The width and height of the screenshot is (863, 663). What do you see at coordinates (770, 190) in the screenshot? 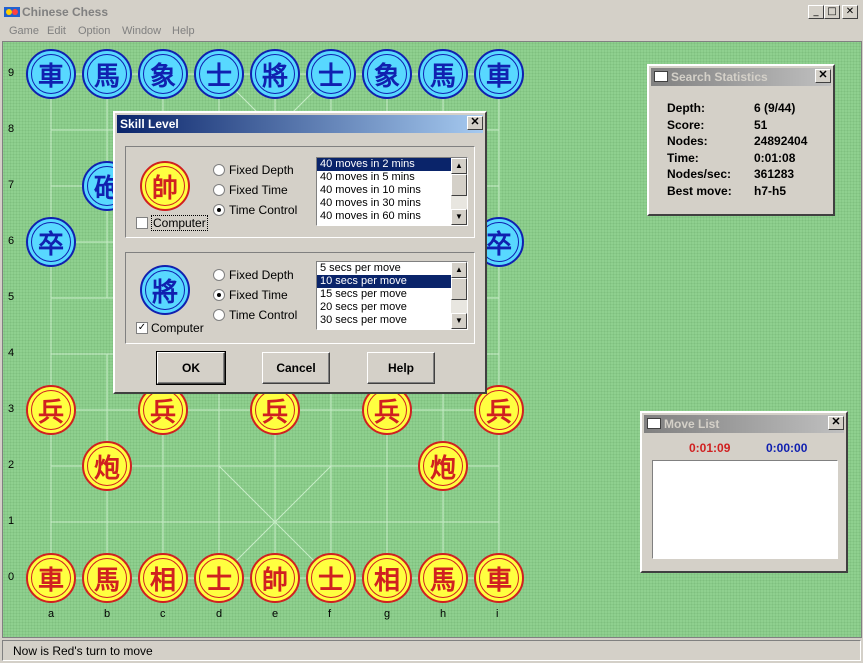
I see `stat-value: h7-h5` at bounding box center [770, 190].